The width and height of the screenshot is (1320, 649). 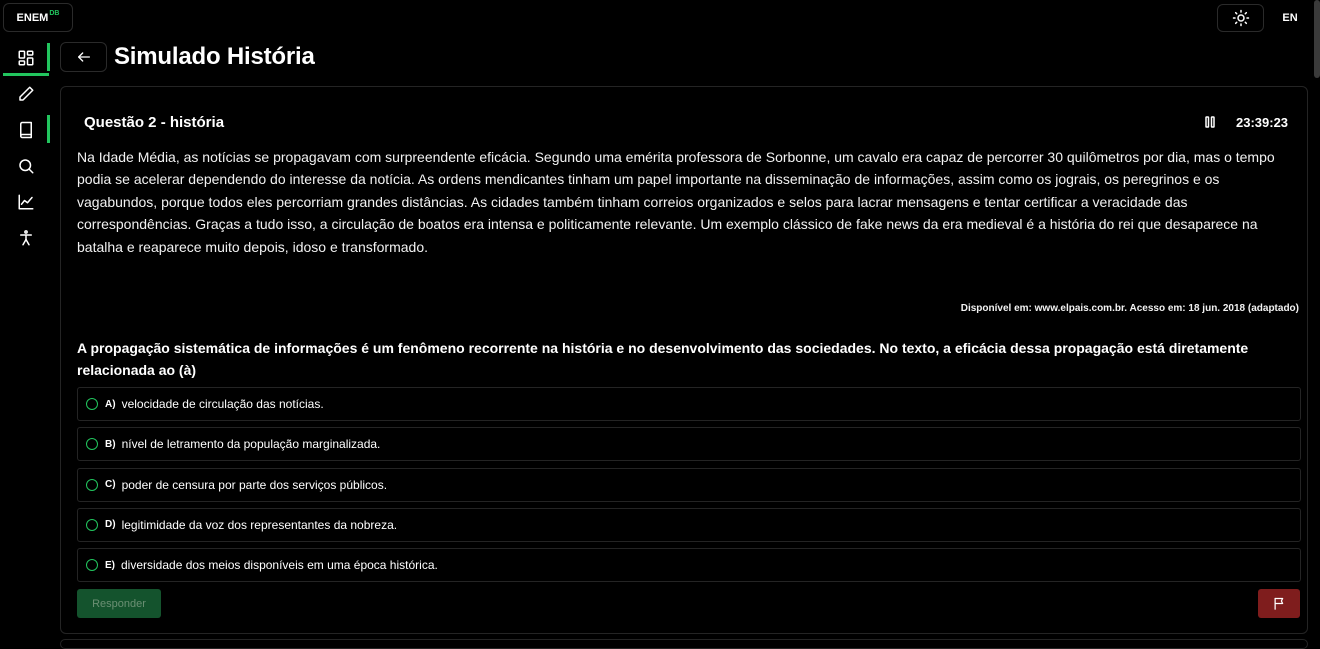 I want to click on report-button, so click(x=1279, y=603).